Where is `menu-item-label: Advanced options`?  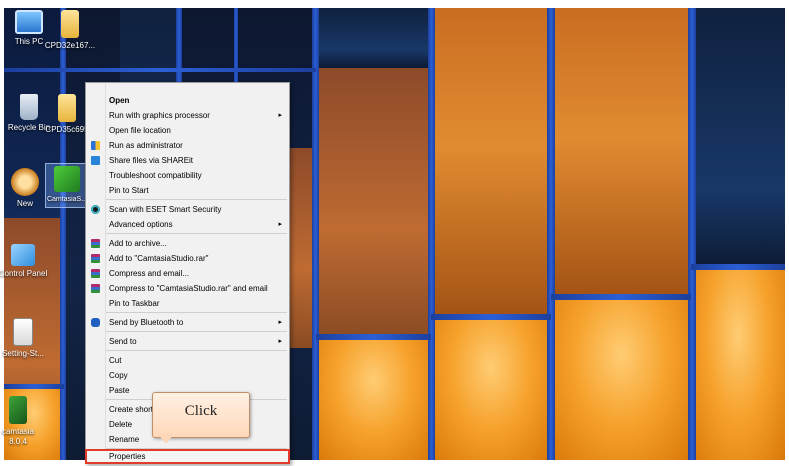
menu-item-label: Advanced options is located at coordinates (141, 224).